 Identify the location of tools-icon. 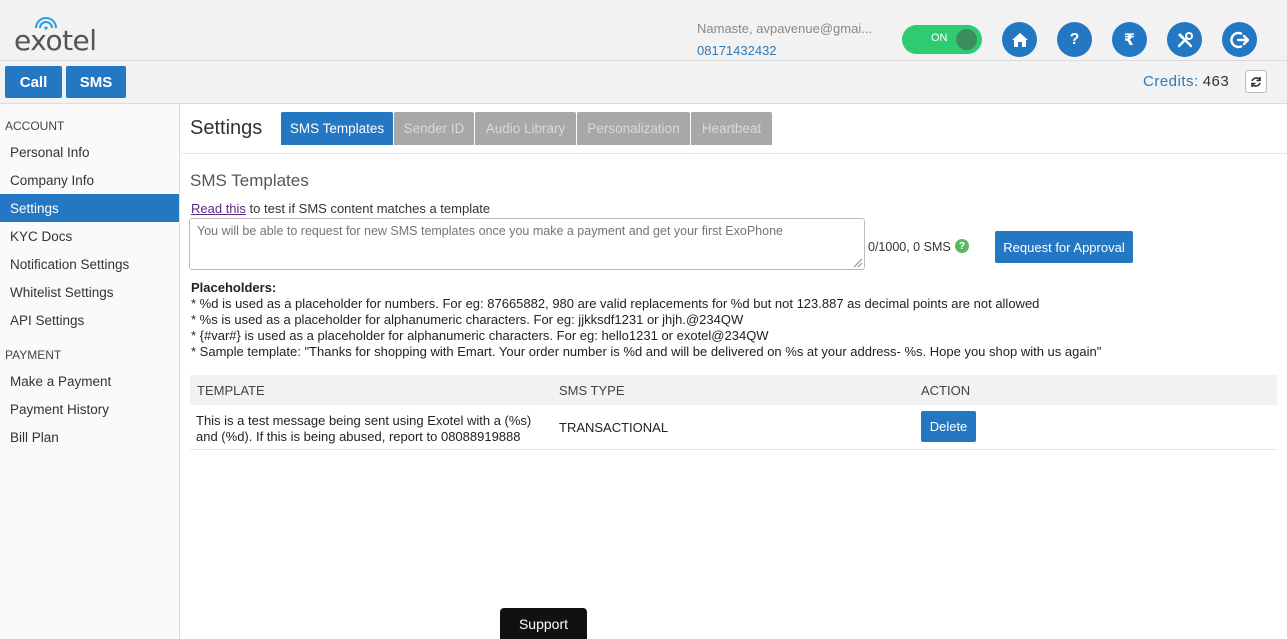
(1185, 39).